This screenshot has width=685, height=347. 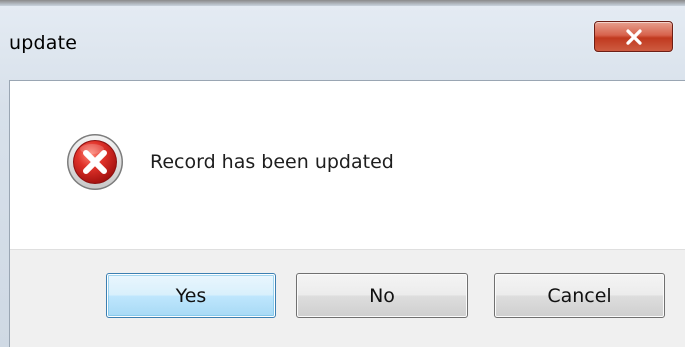 What do you see at coordinates (43, 43) in the screenshot?
I see `window-title: update` at bounding box center [43, 43].